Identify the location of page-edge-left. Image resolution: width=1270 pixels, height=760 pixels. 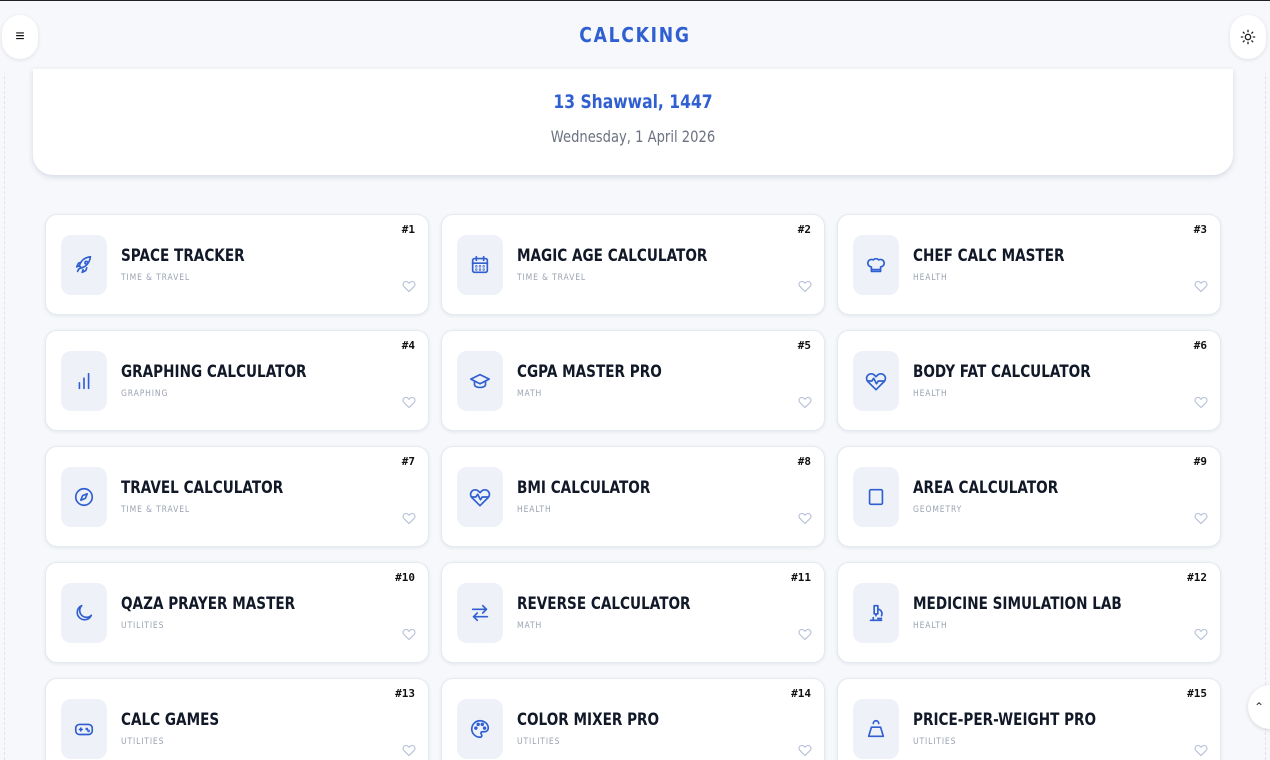
(4, 410).